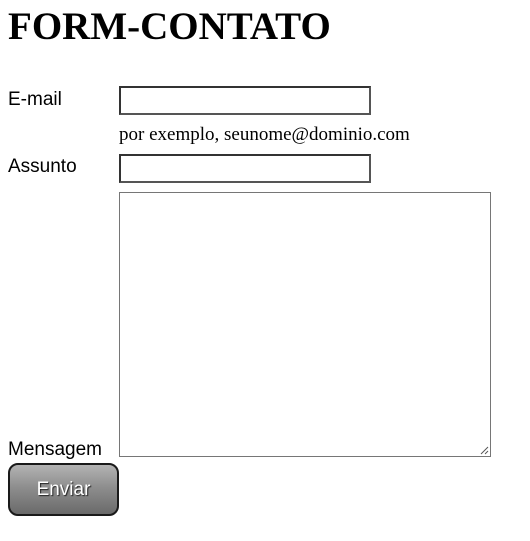 The image size is (530, 541). What do you see at coordinates (55, 449) in the screenshot?
I see `message-label: Mensagem` at bounding box center [55, 449].